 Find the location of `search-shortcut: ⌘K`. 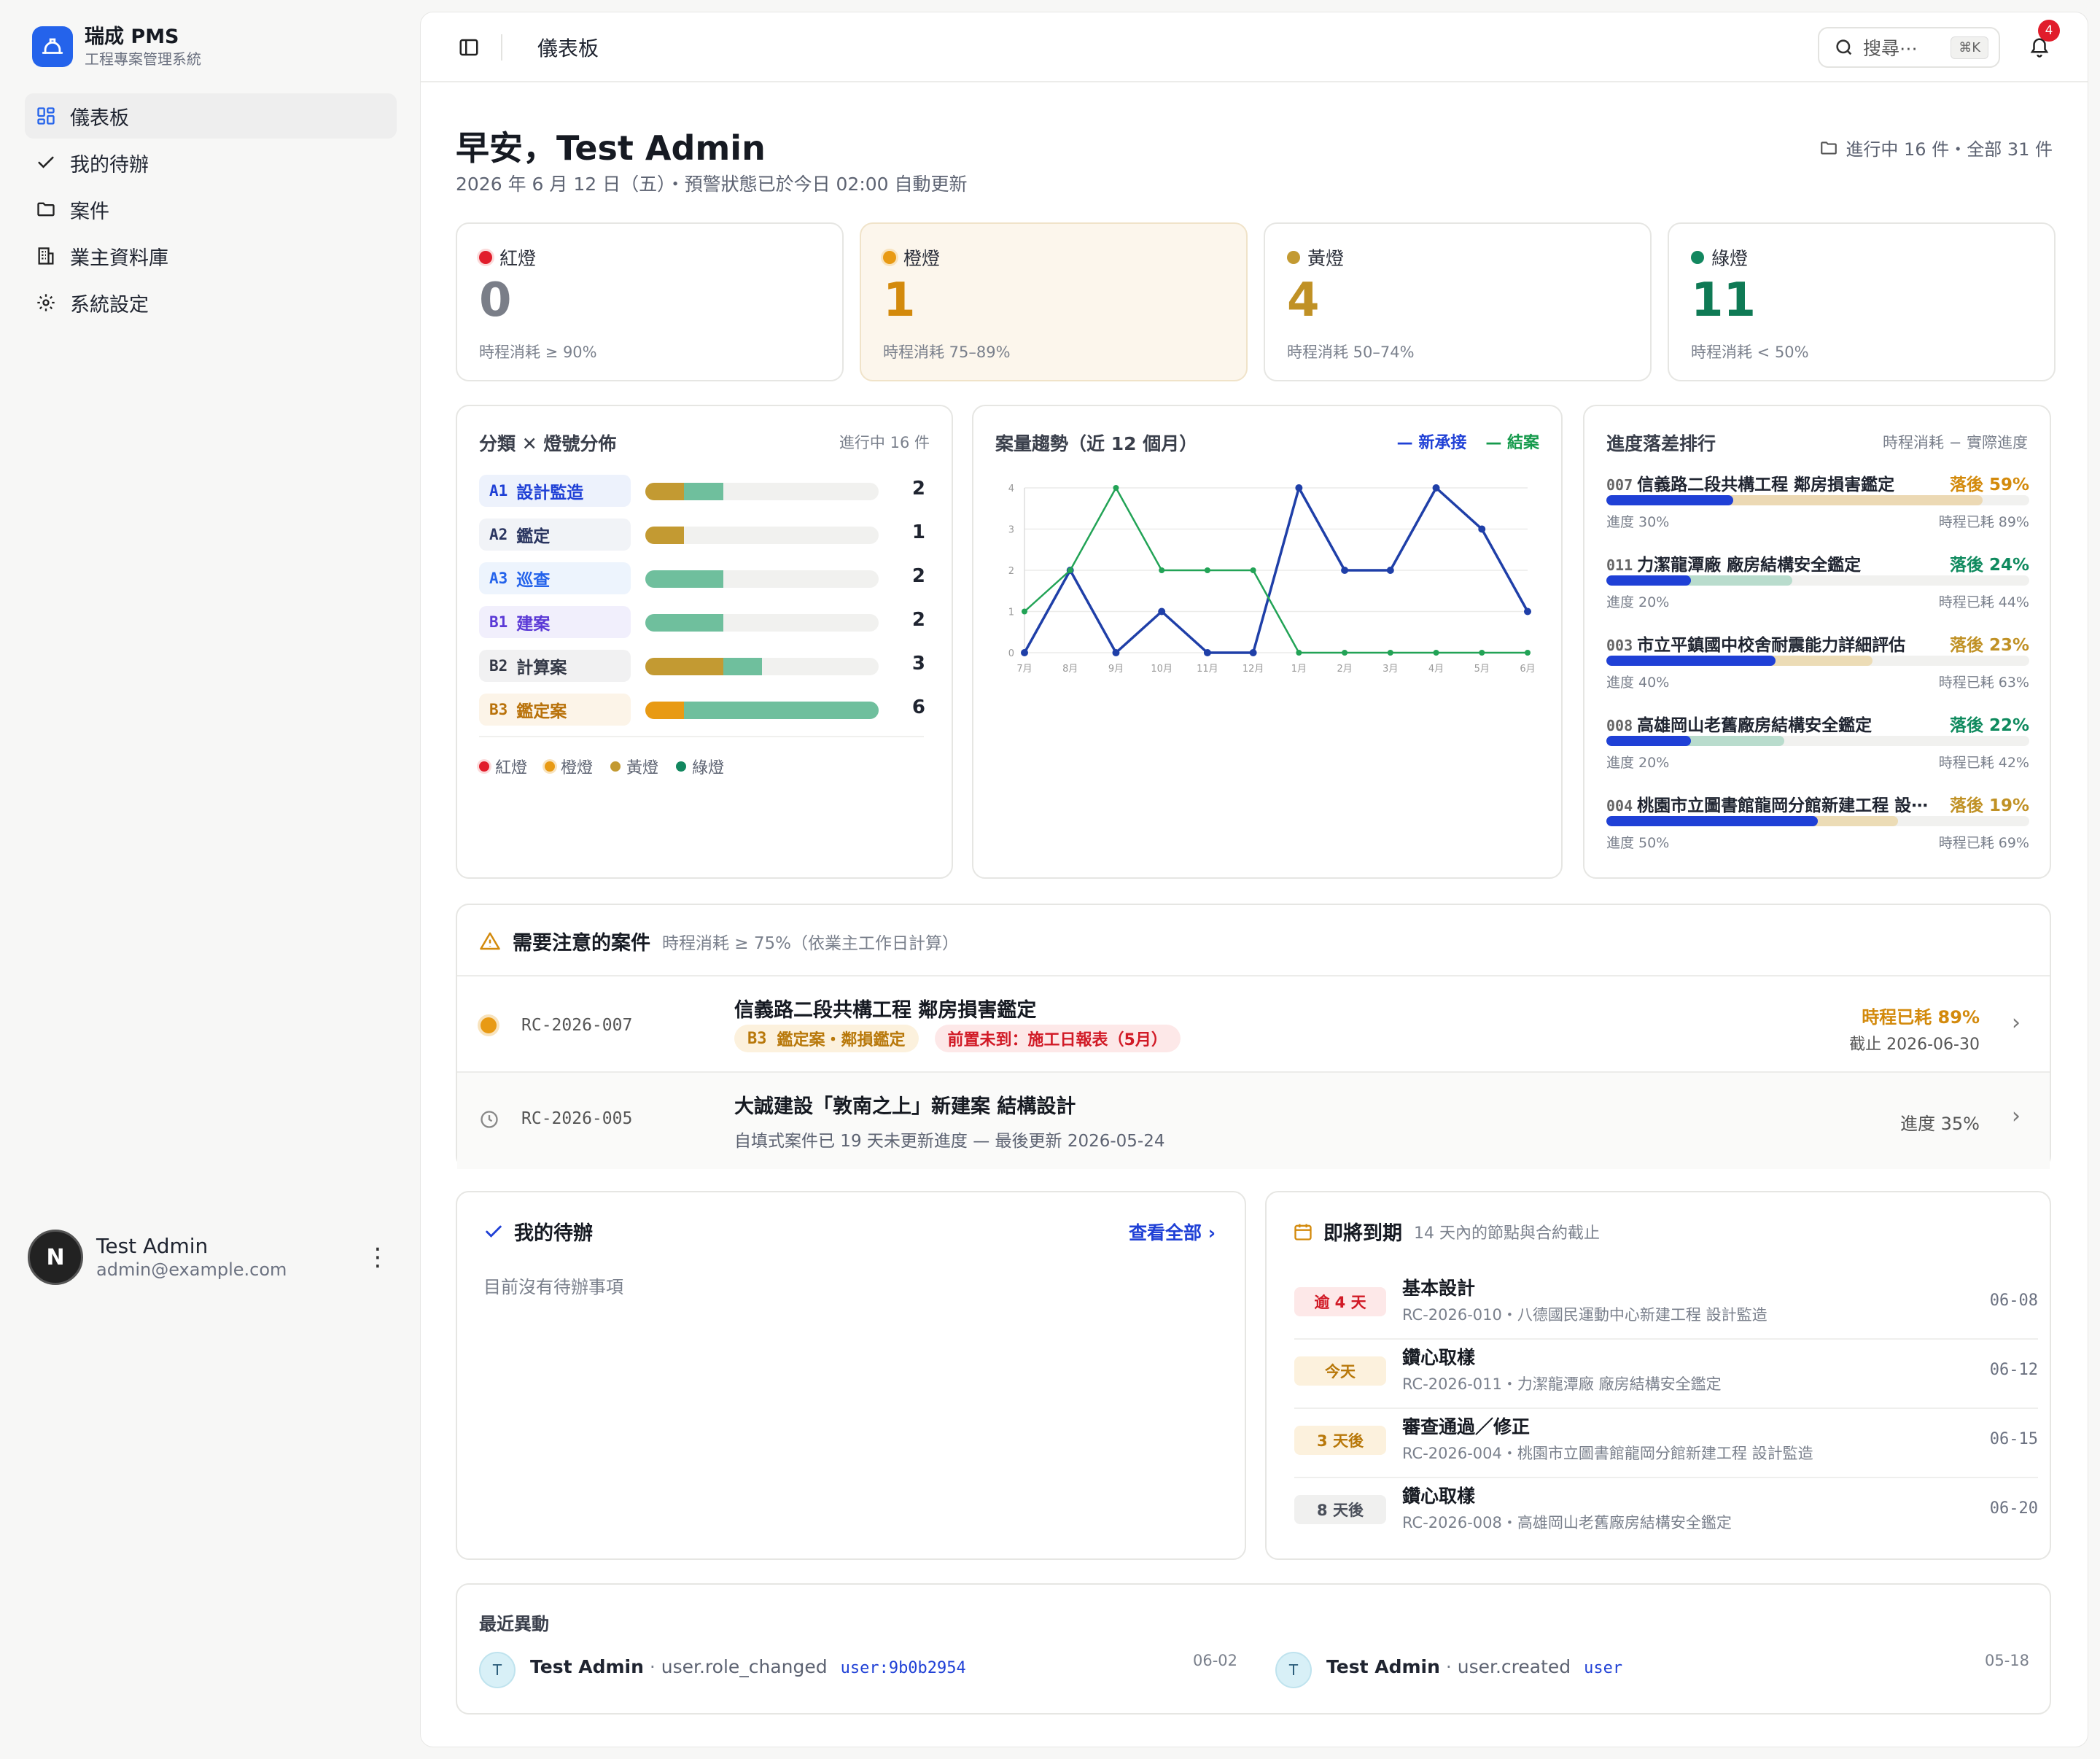

search-shortcut: ⌘K is located at coordinates (1969, 47).